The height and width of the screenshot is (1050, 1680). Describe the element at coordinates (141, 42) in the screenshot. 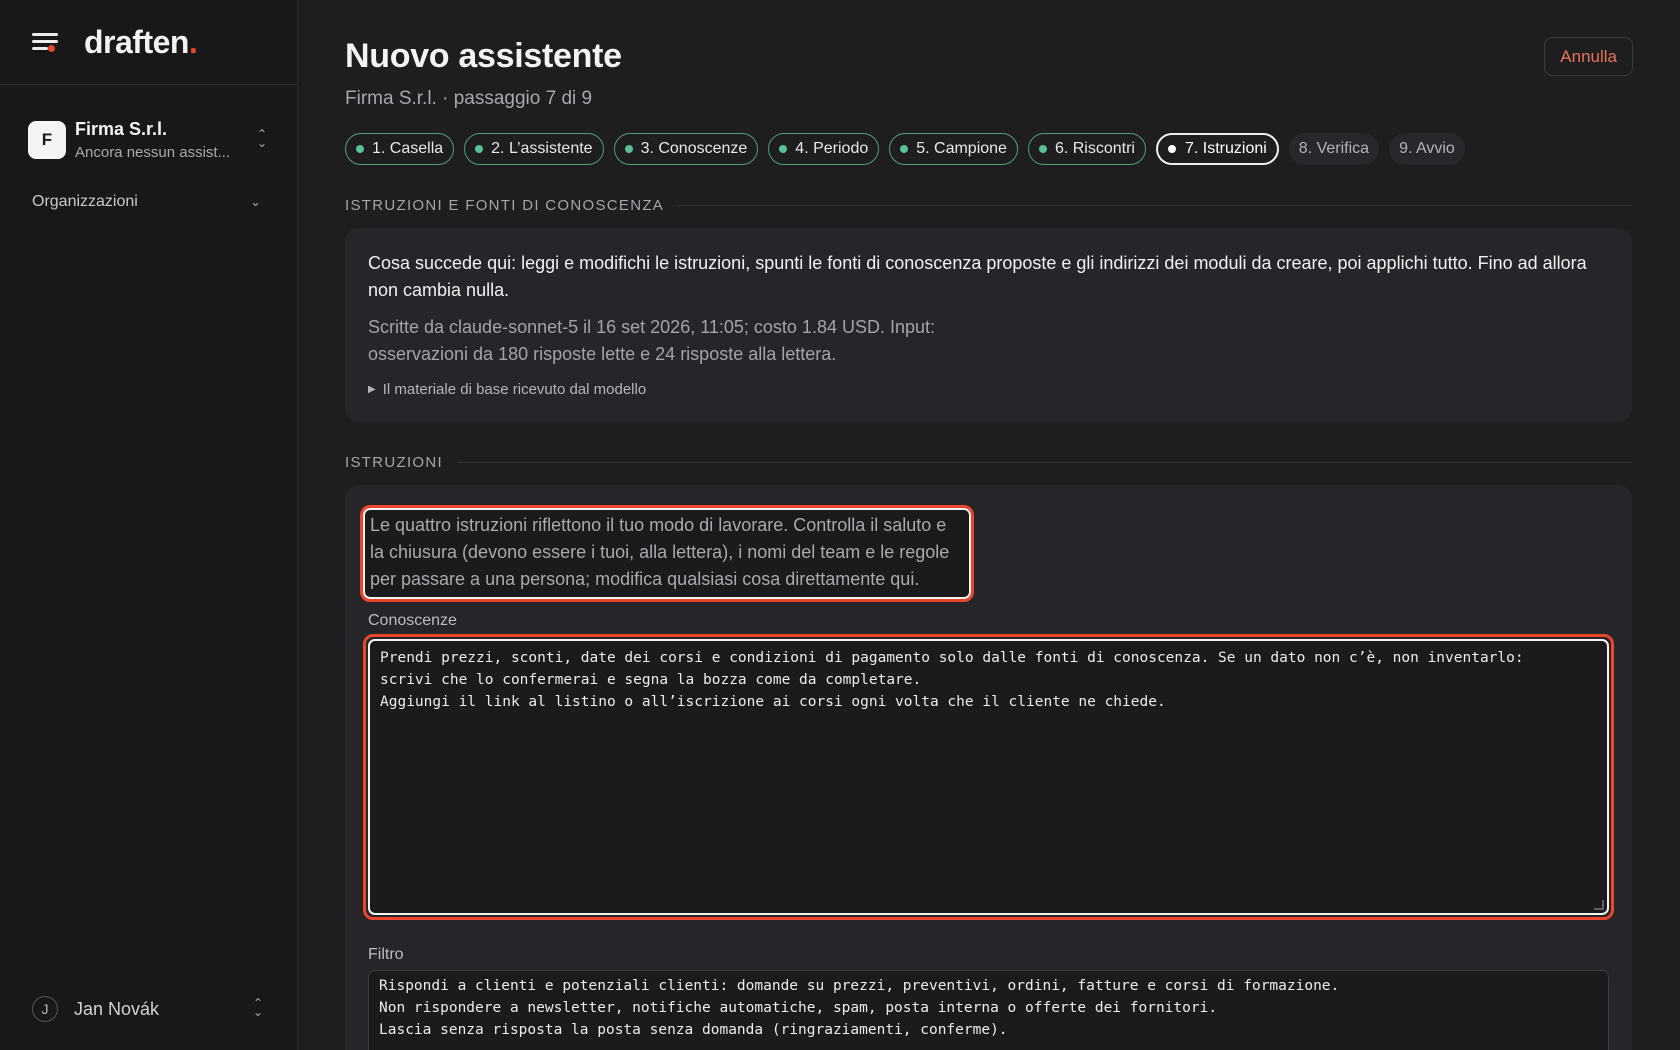

I see `logo: draften.` at that location.